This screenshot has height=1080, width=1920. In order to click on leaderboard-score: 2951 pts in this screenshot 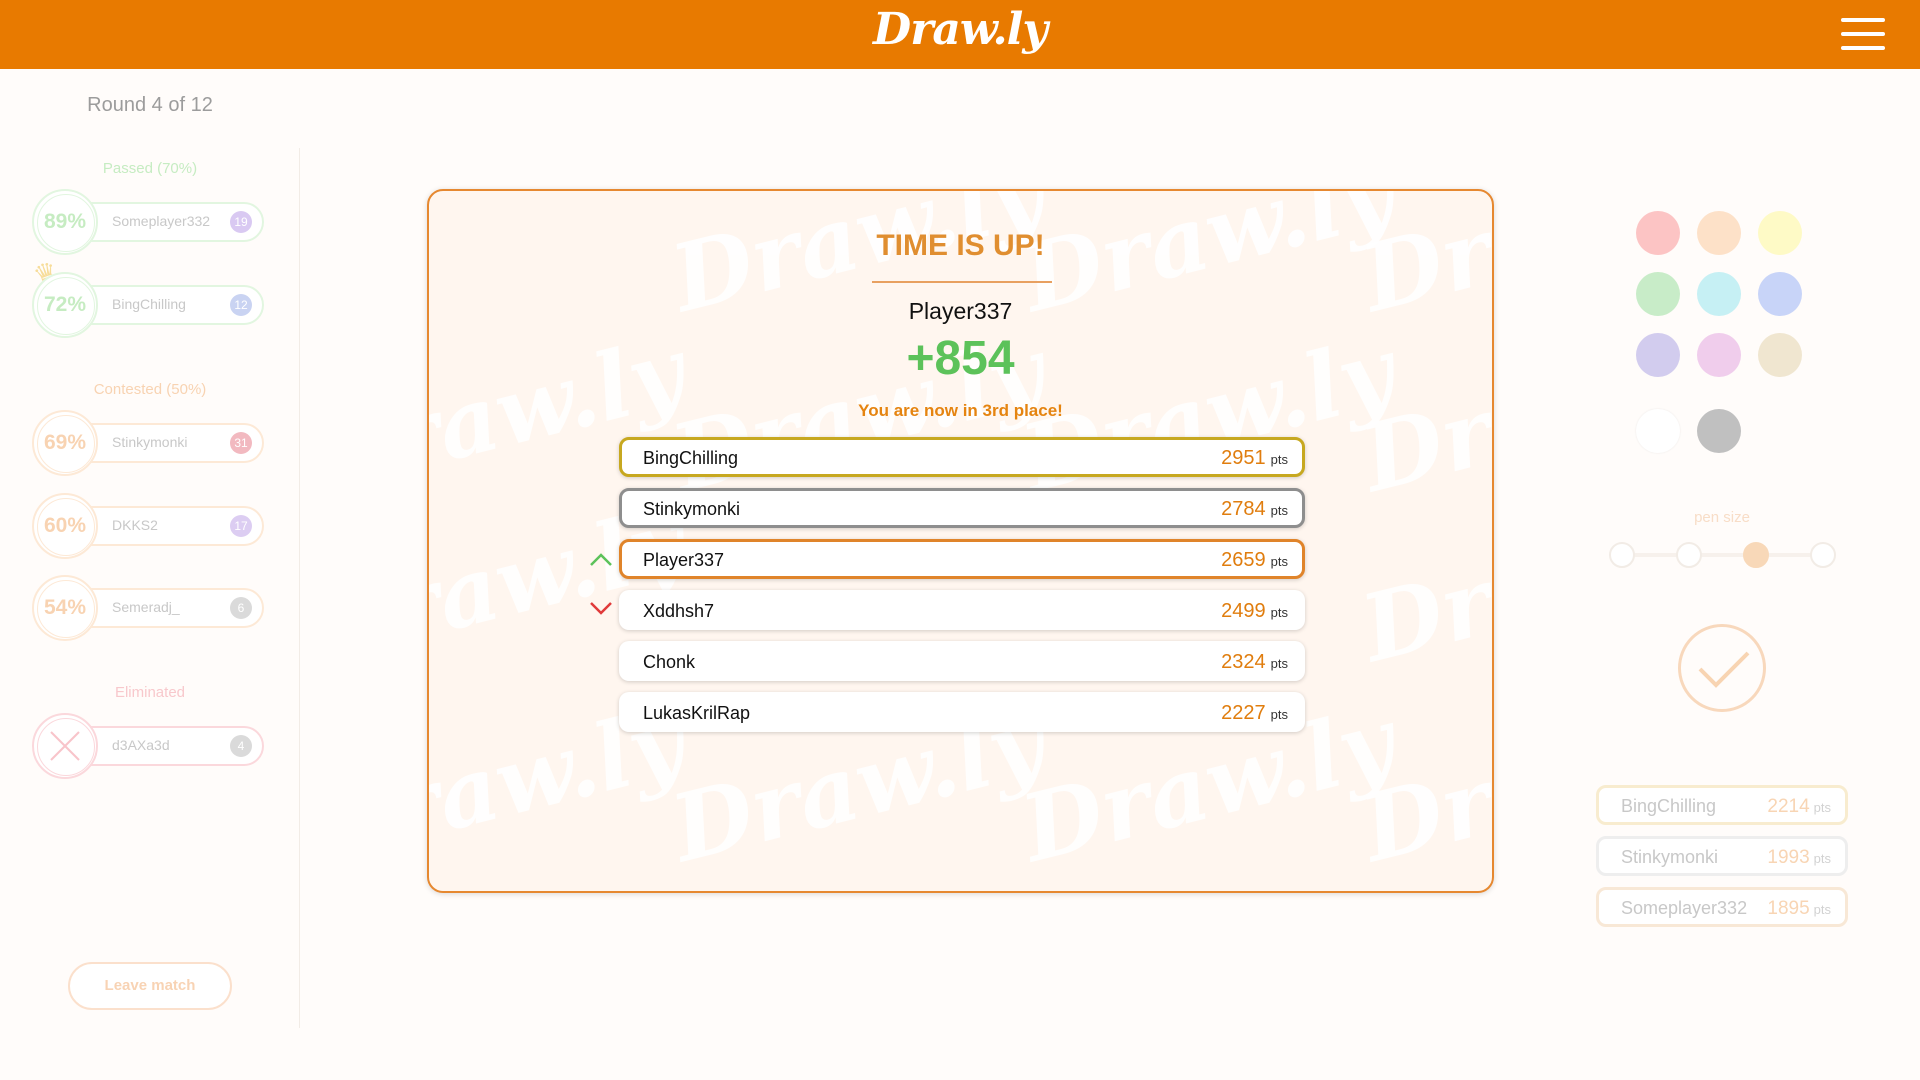, I will do `click(1254, 458)`.